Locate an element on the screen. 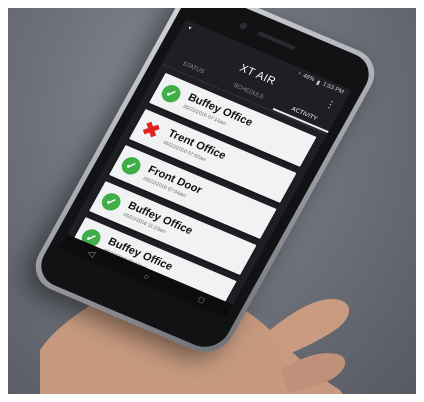 This screenshot has height=402, width=424. front-camera is located at coordinates (243, 26).